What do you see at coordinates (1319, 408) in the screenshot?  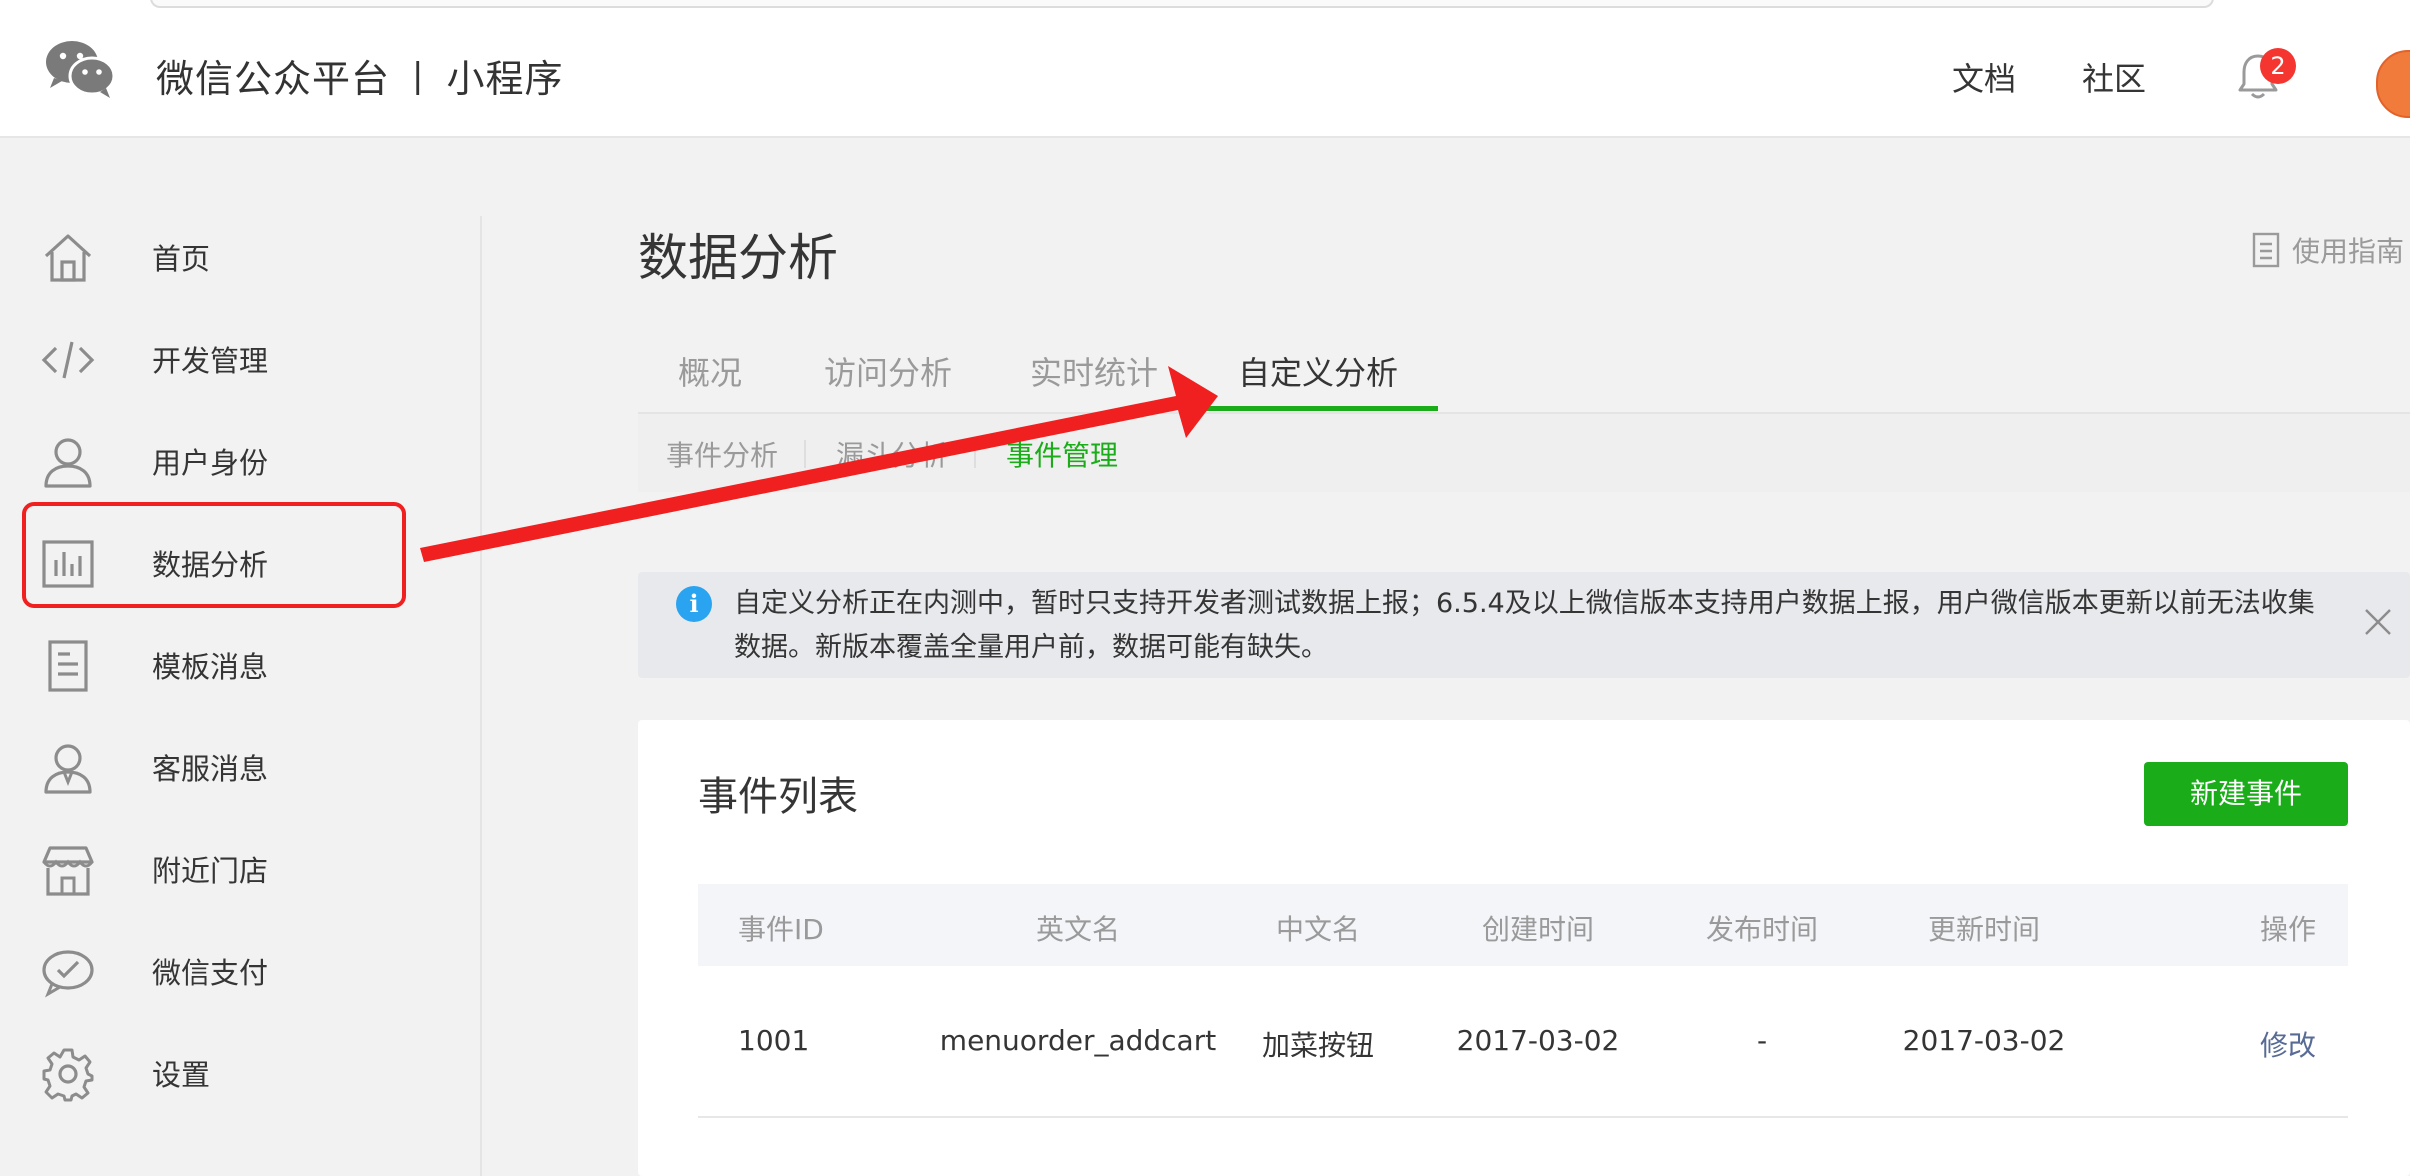 I see `active-tab-indicator` at bounding box center [1319, 408].